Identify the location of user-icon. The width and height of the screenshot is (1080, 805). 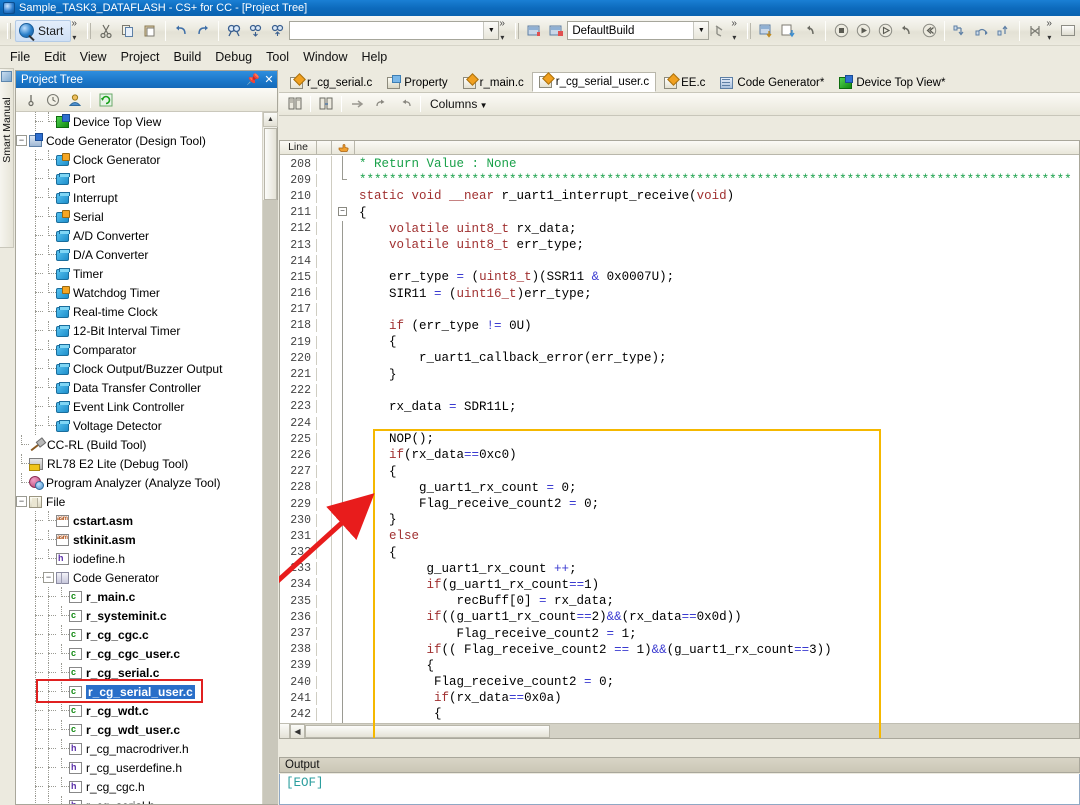
(75, 100).